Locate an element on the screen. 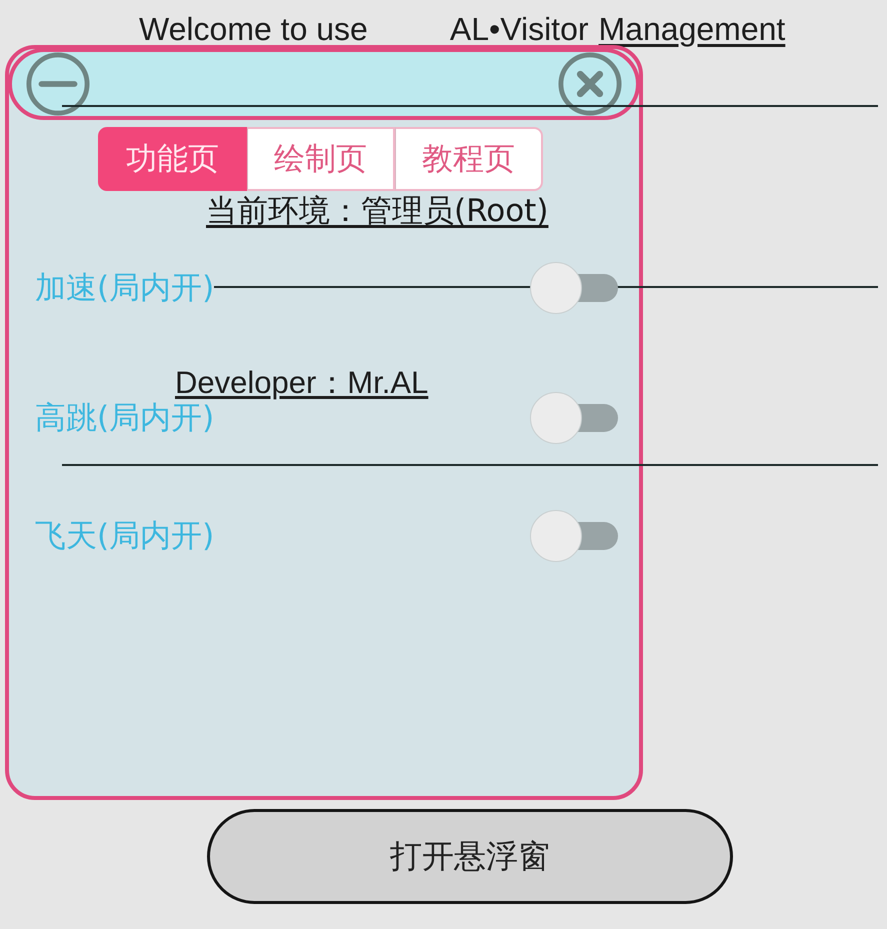 The height and width of the screenshot is (929, 887). app-name-text: AL•Visitor is located at coordinates (519, 29).